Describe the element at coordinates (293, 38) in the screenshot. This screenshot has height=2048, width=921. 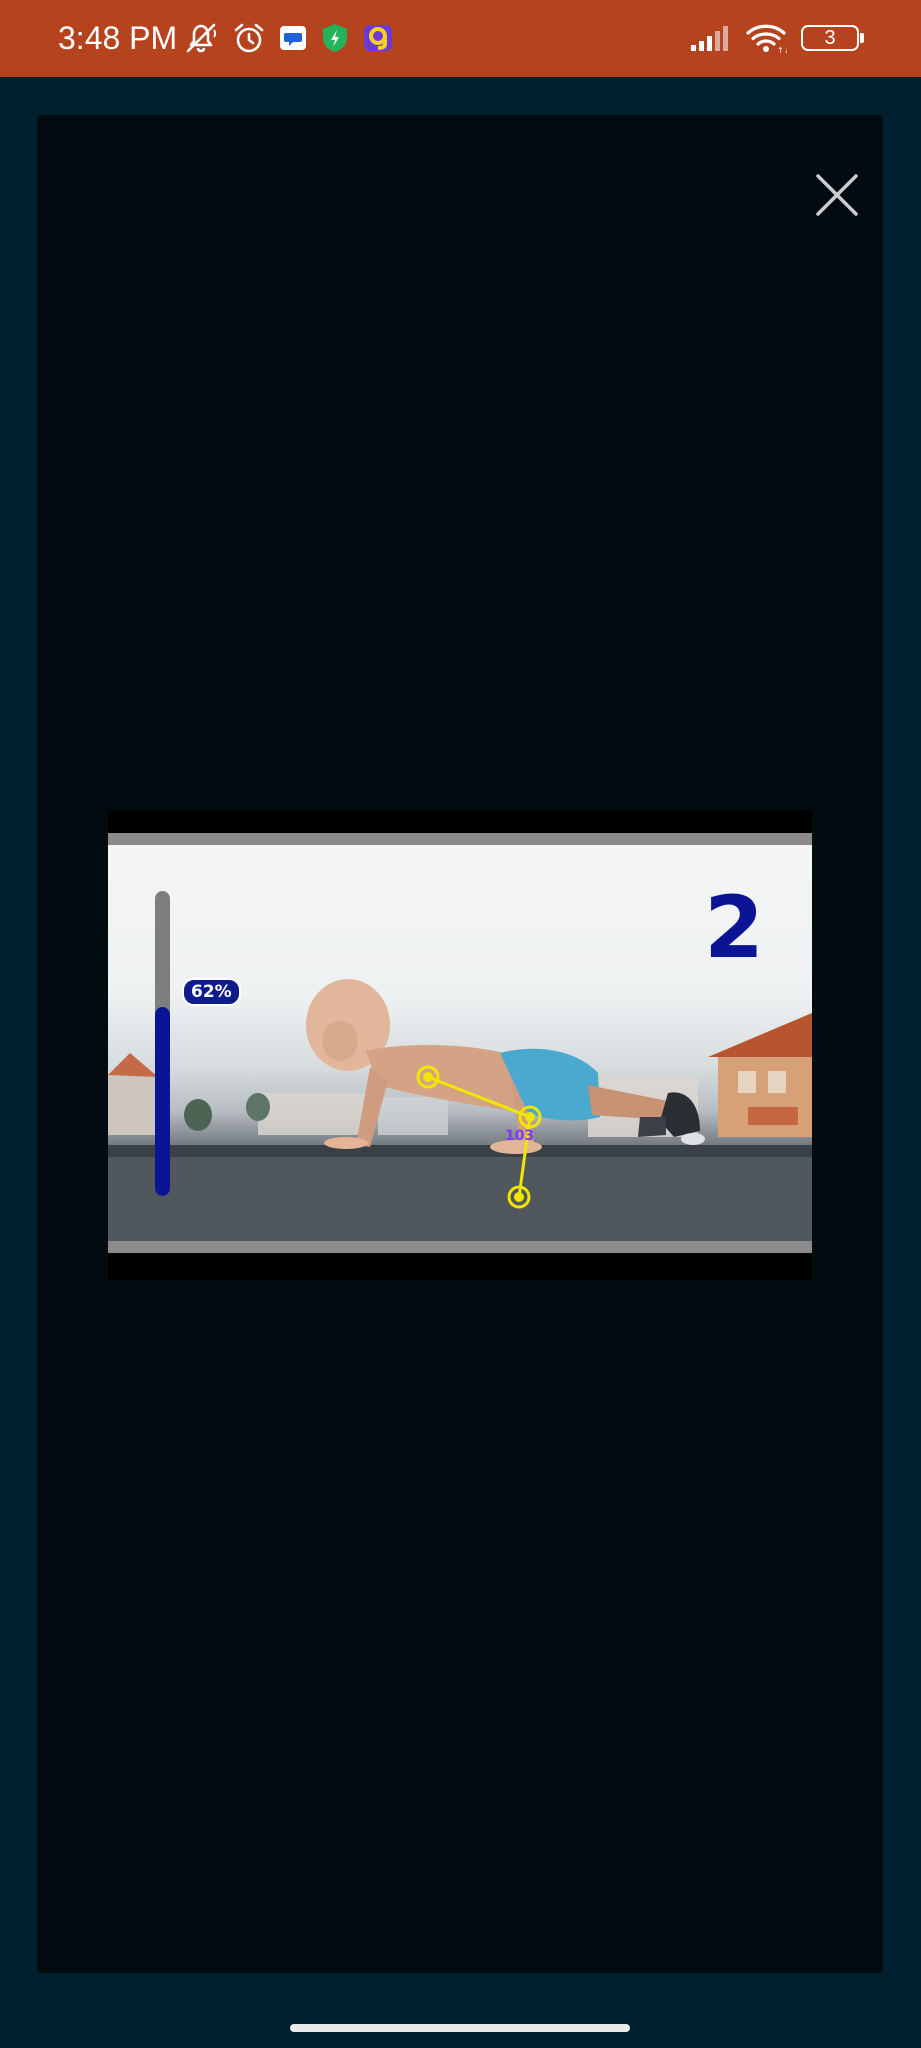
I see `message-app-icon` at that location.